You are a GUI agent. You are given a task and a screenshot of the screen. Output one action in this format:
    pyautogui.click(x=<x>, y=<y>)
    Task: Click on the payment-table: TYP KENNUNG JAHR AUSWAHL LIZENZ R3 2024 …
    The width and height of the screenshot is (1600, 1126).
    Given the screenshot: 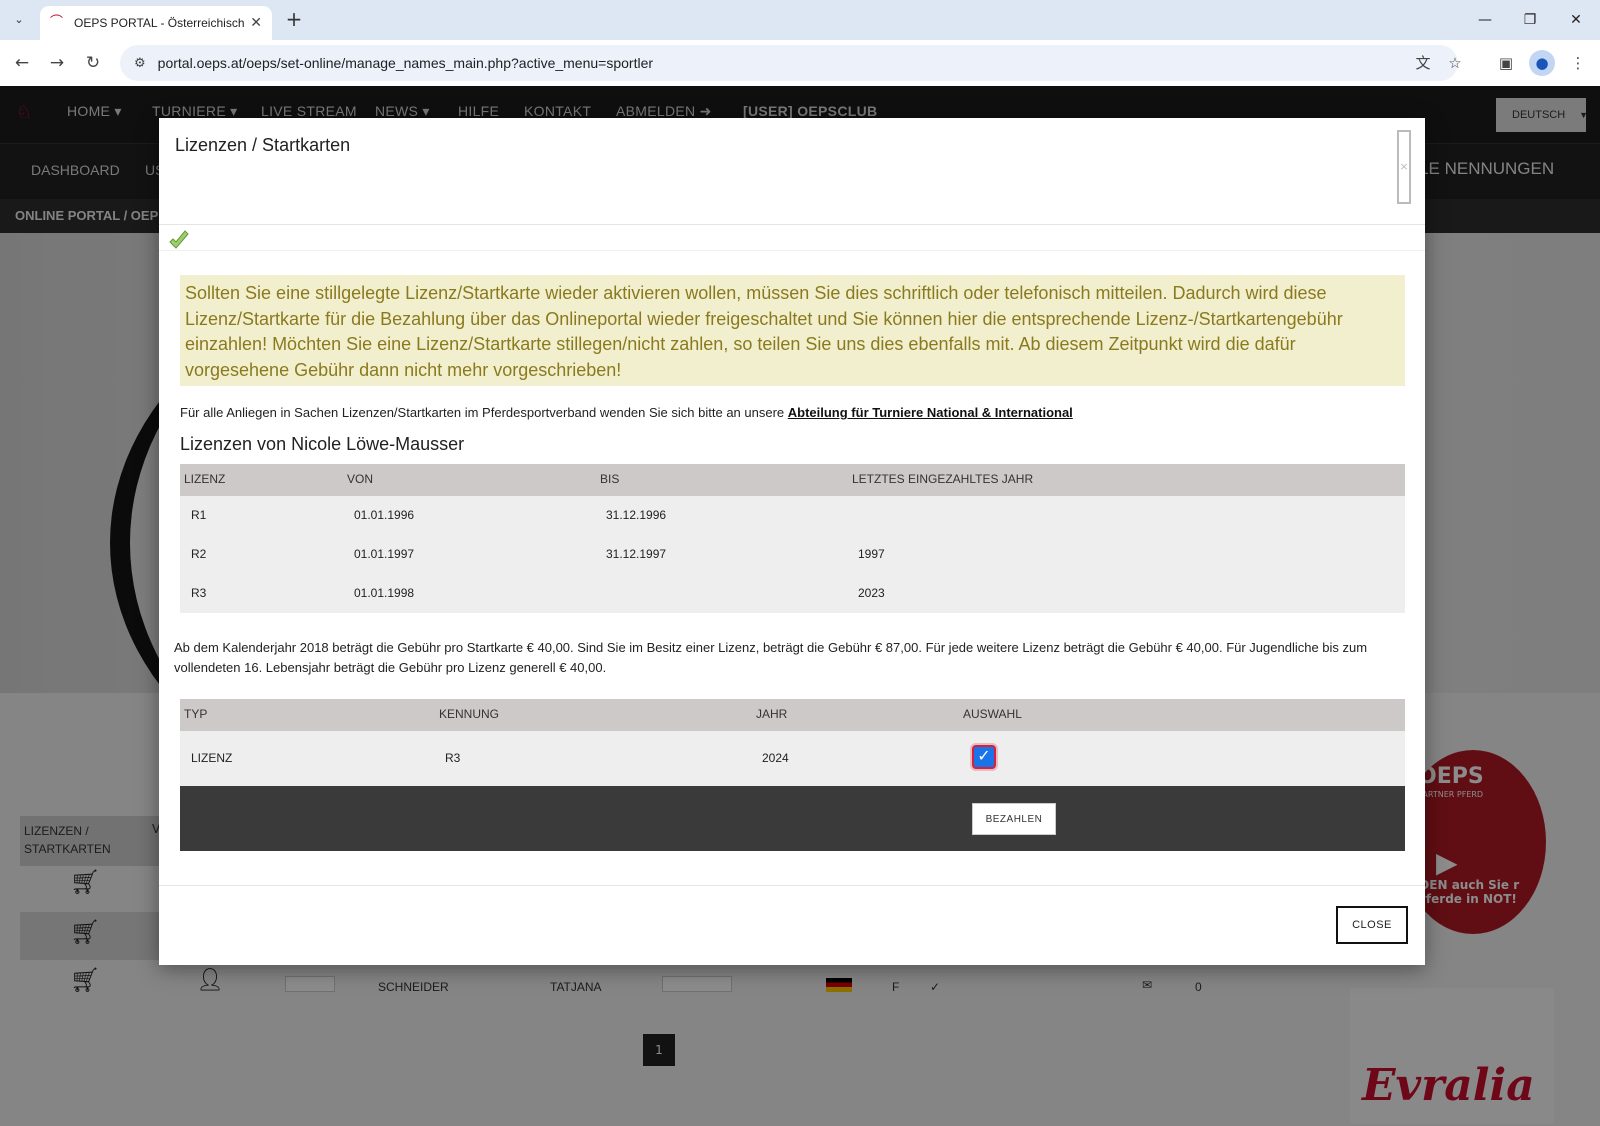 What is the action you would take?
    pyautogui.click(x=792, y=743)
    